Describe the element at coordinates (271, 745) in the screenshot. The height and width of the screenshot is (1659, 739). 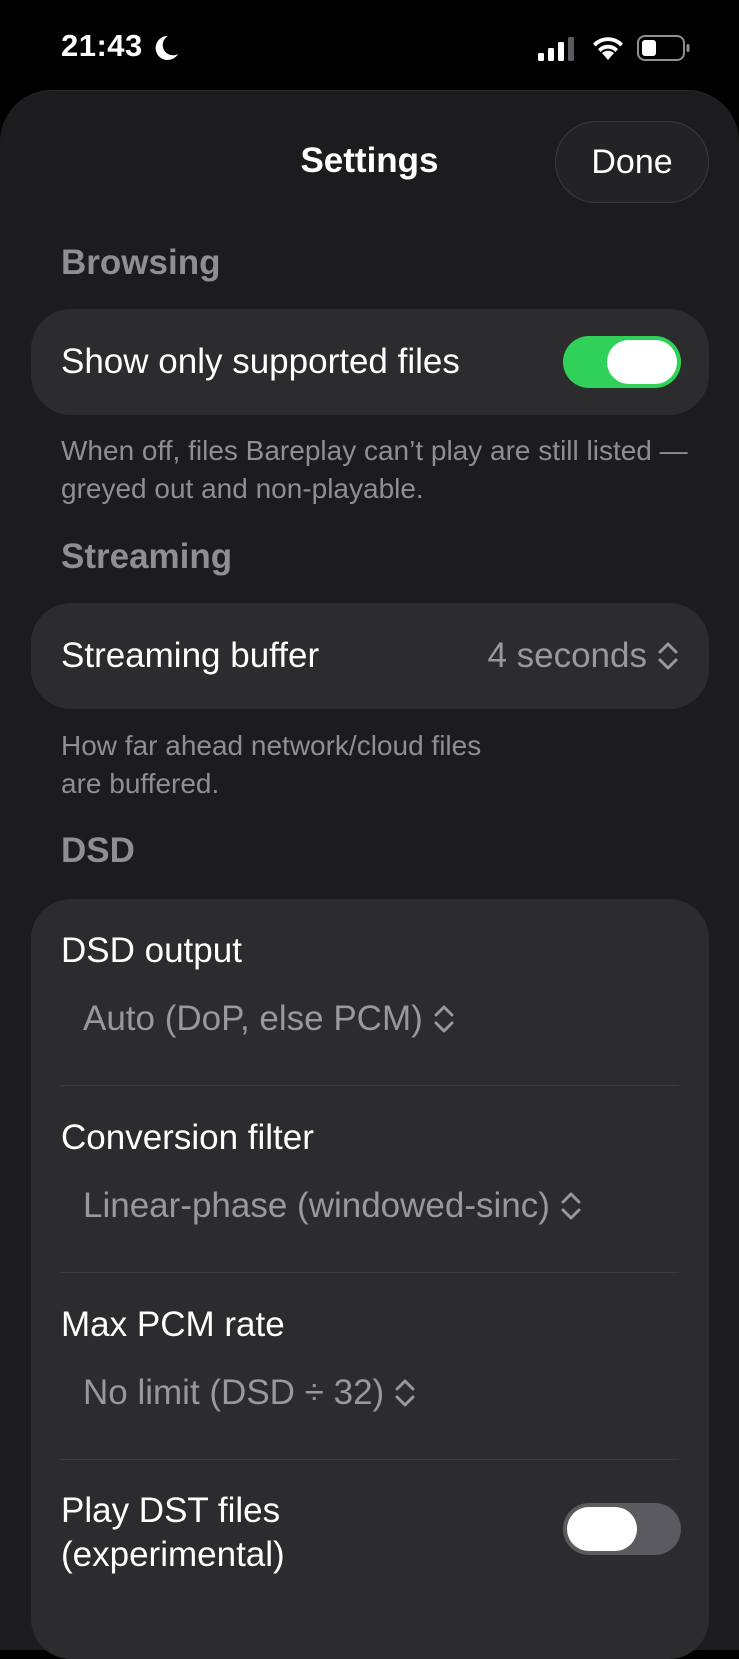
I see `streaming-footer-line1: How far ahead network/cloud files` at that location.